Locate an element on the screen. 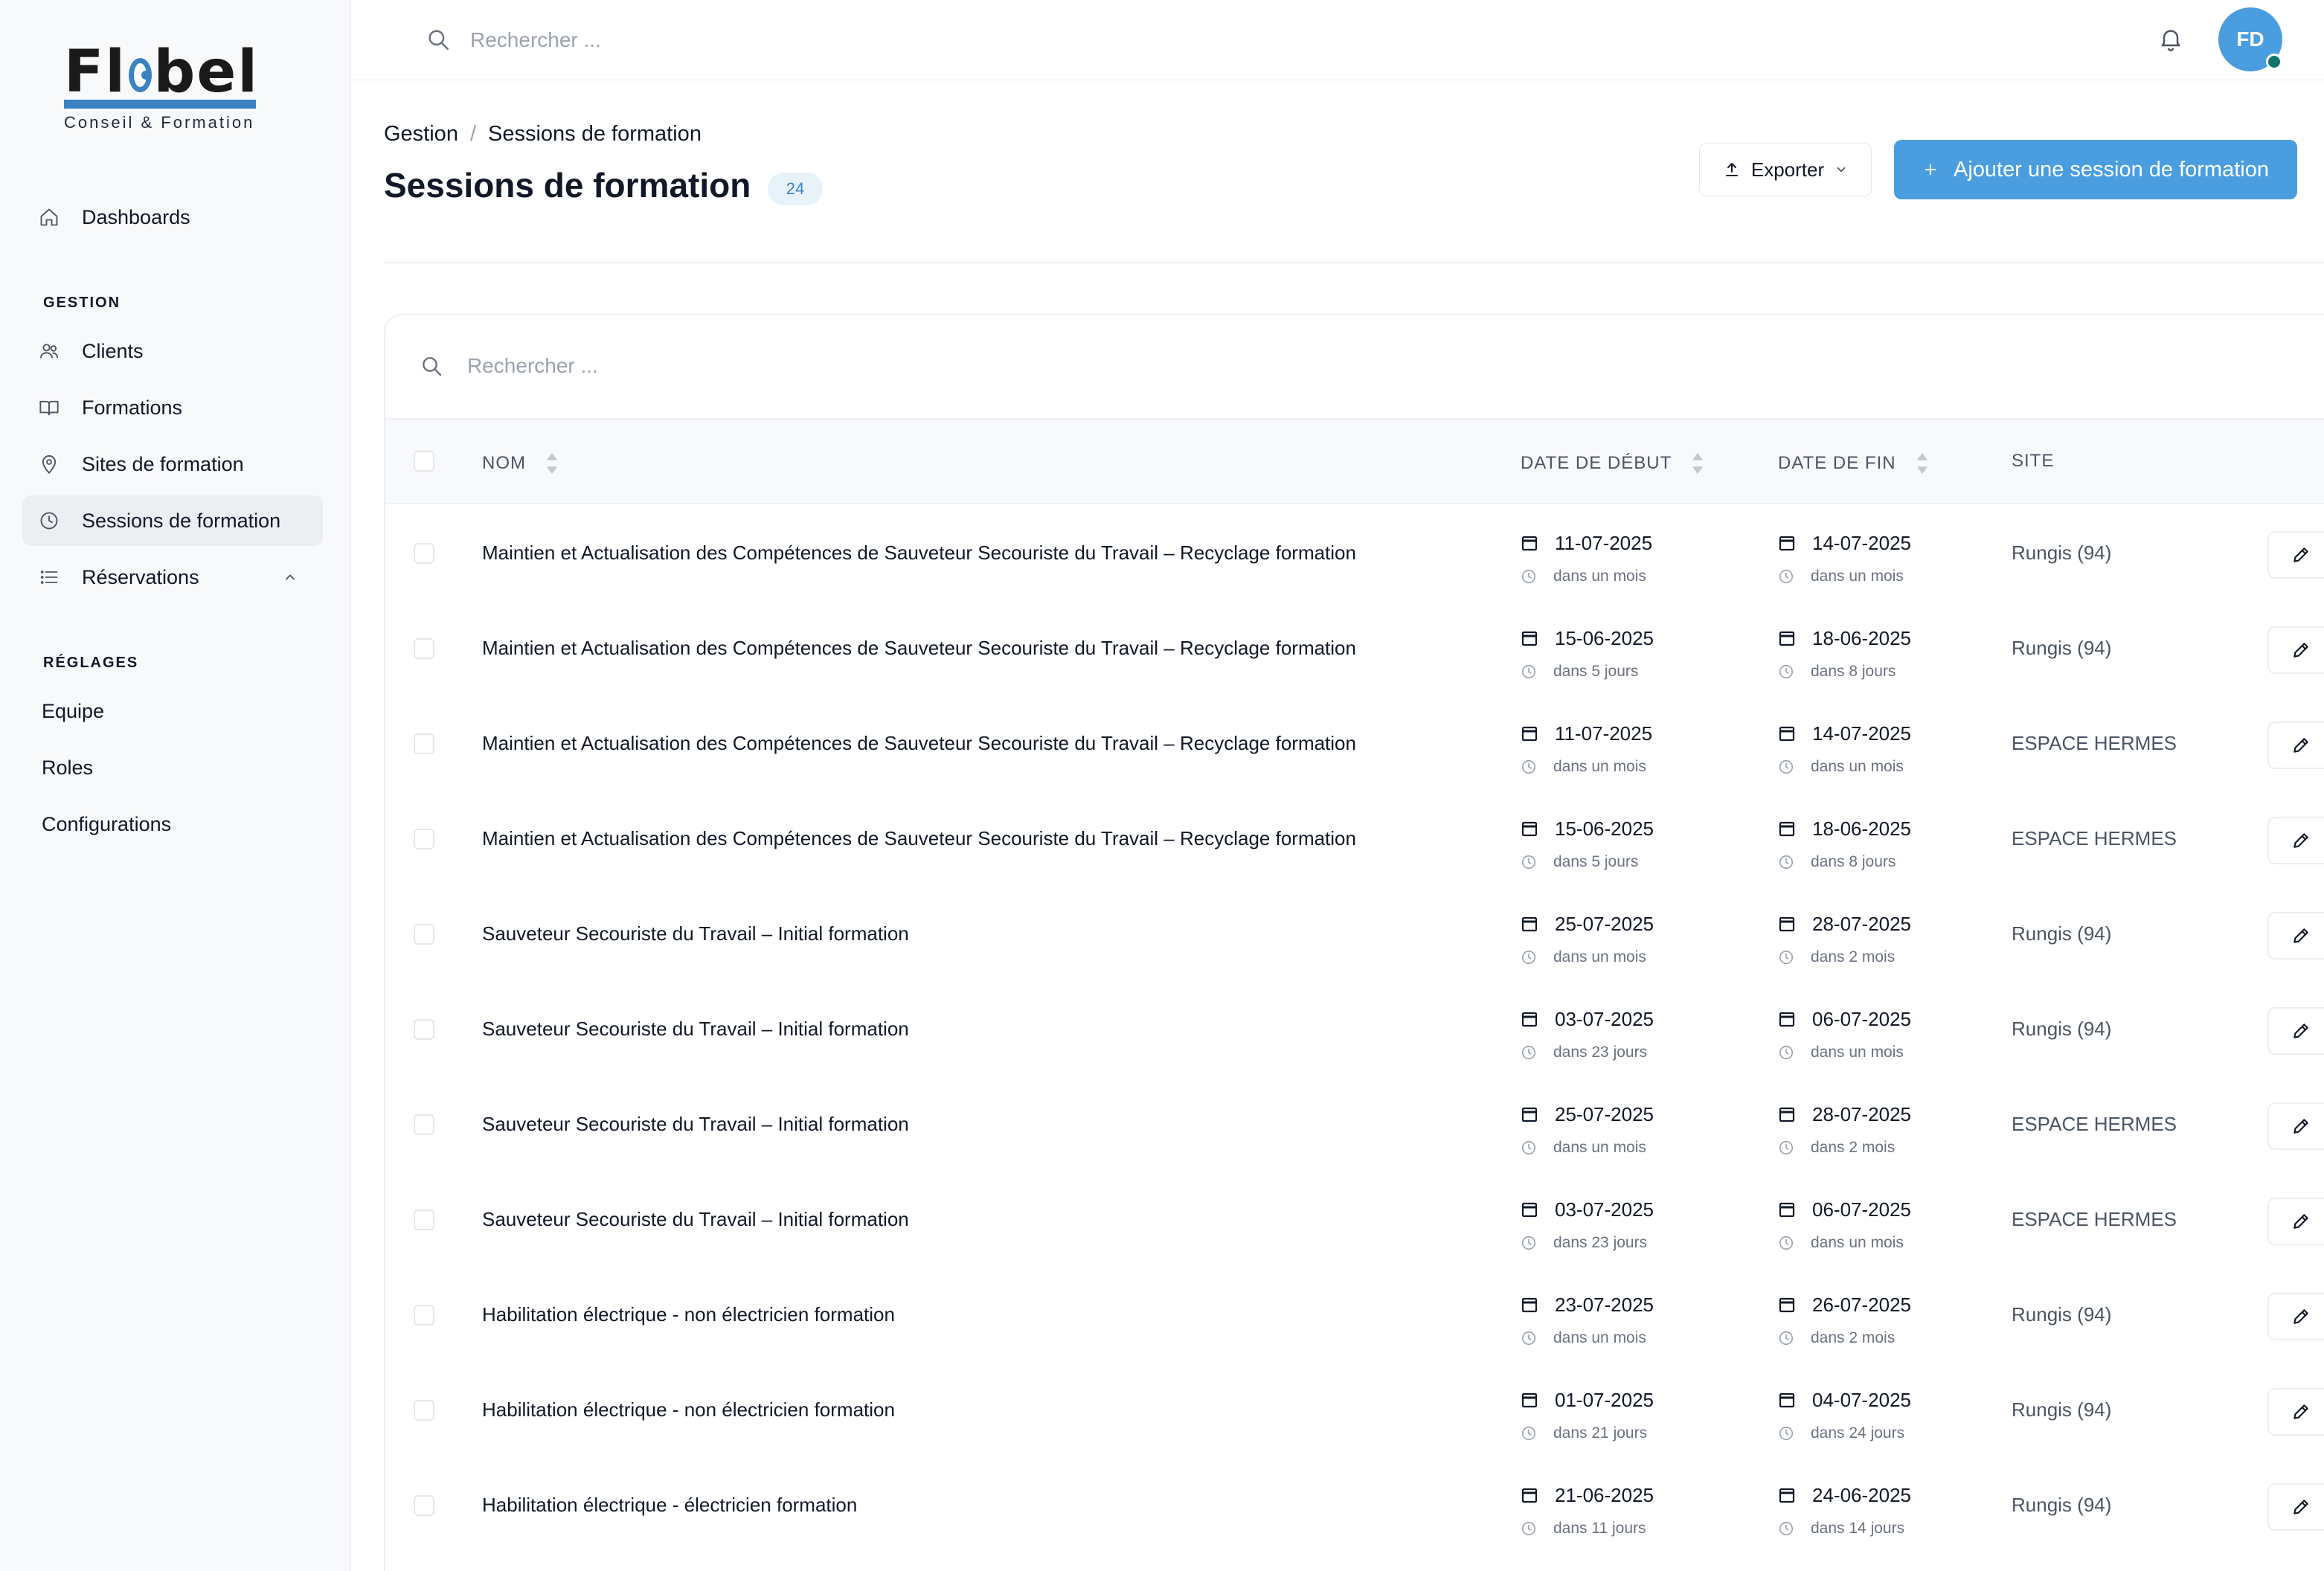  start-relative: dans 11 jours is located at coordinates (1599, 1529).